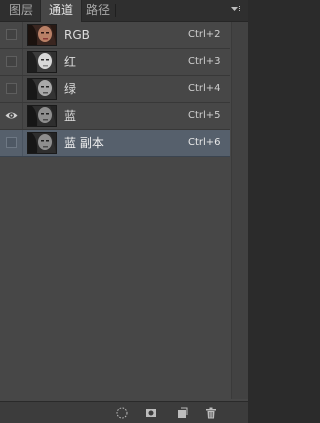 The height and width of the screenshot is (423, 320). I want to click on tab-paths: 路径, so click(98, 10).